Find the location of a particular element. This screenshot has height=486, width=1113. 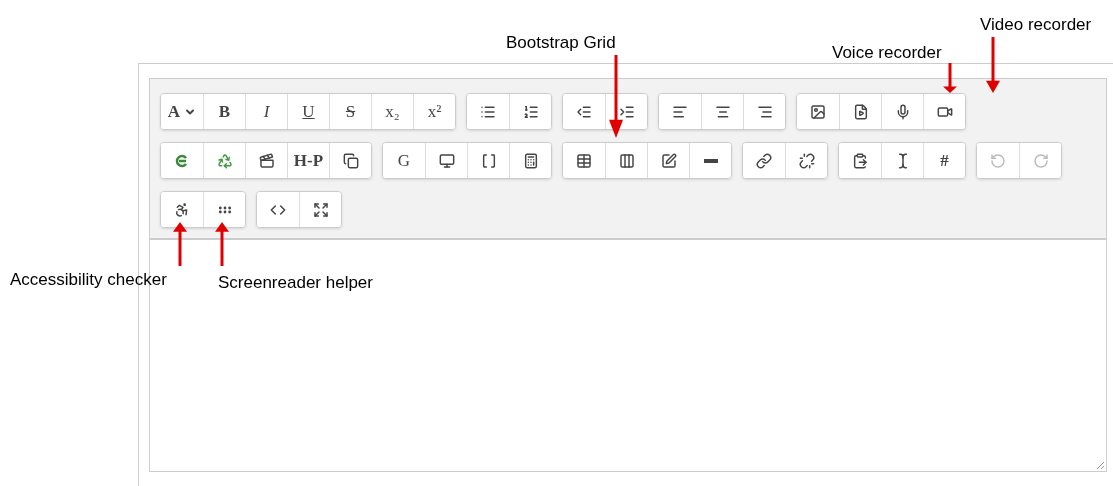

table-button is located at coordinates (584, 160).